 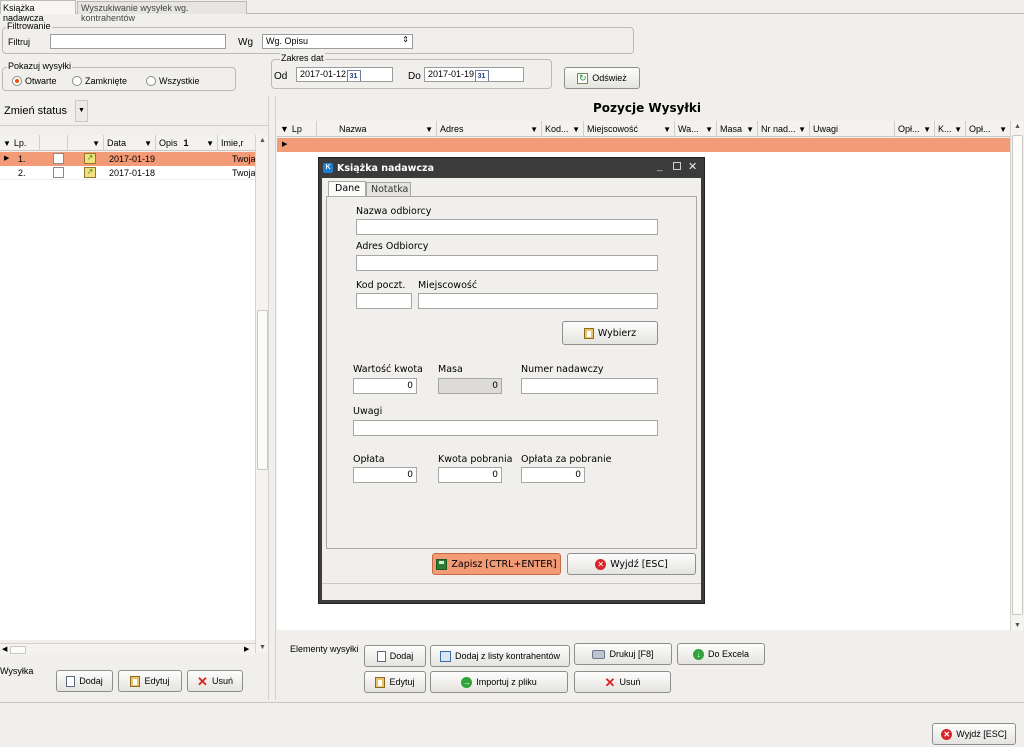 What do you see at coordinates (915, 129) in the screenshot?
I see `col-oplata: Opł... ▼` at bounding box center [915, 129].